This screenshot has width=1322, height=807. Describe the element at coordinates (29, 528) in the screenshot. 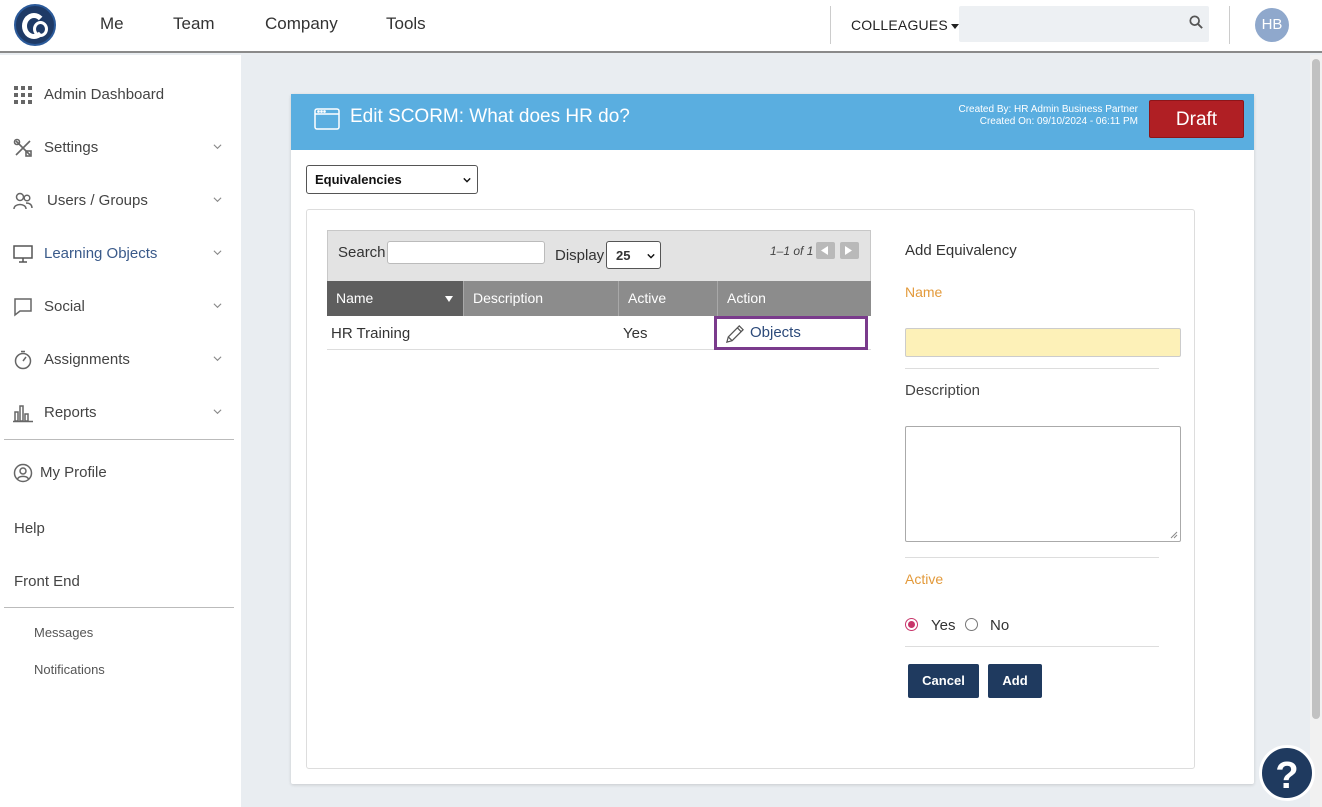

I see `sidebar-item-help: Help` at that location.